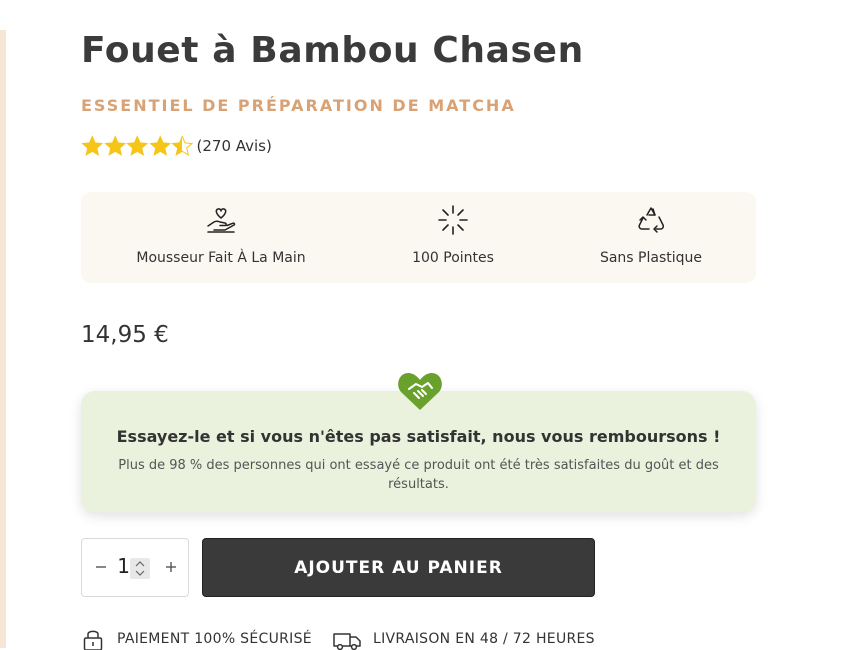 The image size is (865, 650). I want to click on spin-arrows-icon, so click(140, 568).